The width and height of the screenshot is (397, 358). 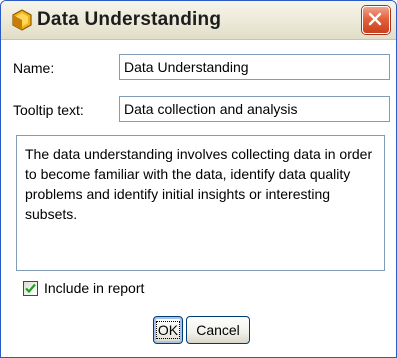 What do you see at coordinates (22, 20) in the screenshot?
I see `gold-hexagon-icon` at bounding box center [22, 20].